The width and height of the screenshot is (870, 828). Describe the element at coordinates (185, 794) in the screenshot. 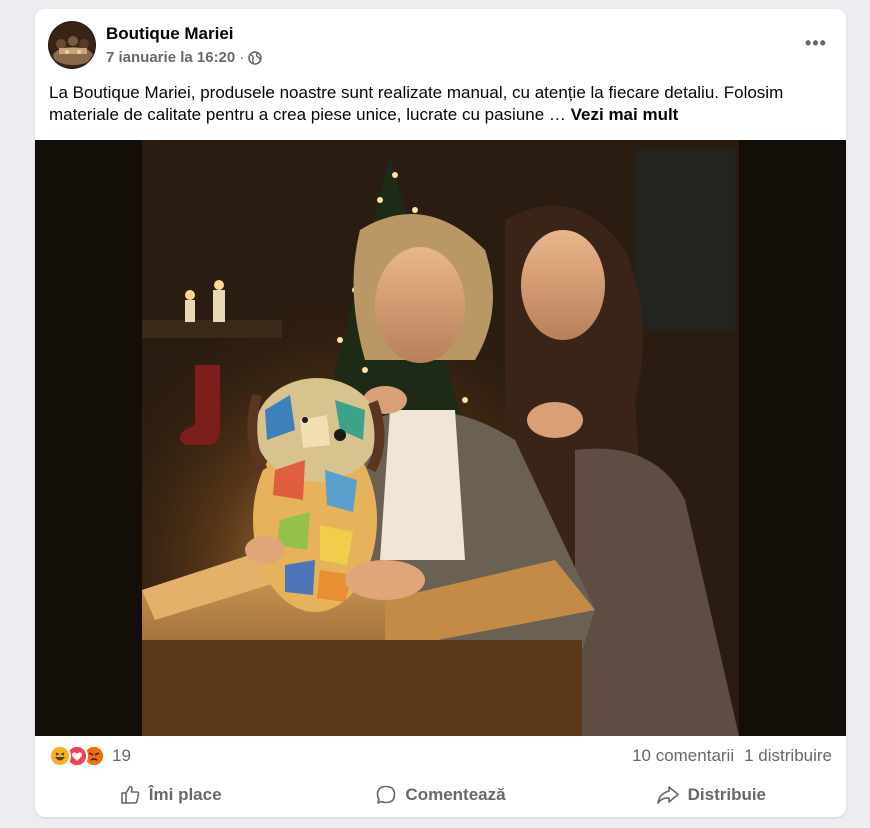

I see `like-label: Îmi place` at that location.